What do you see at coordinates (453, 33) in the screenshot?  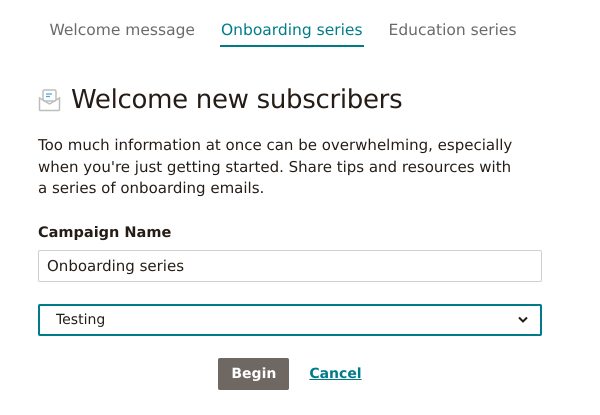 I see `tab: Education series` at bounding box center [453, 33].